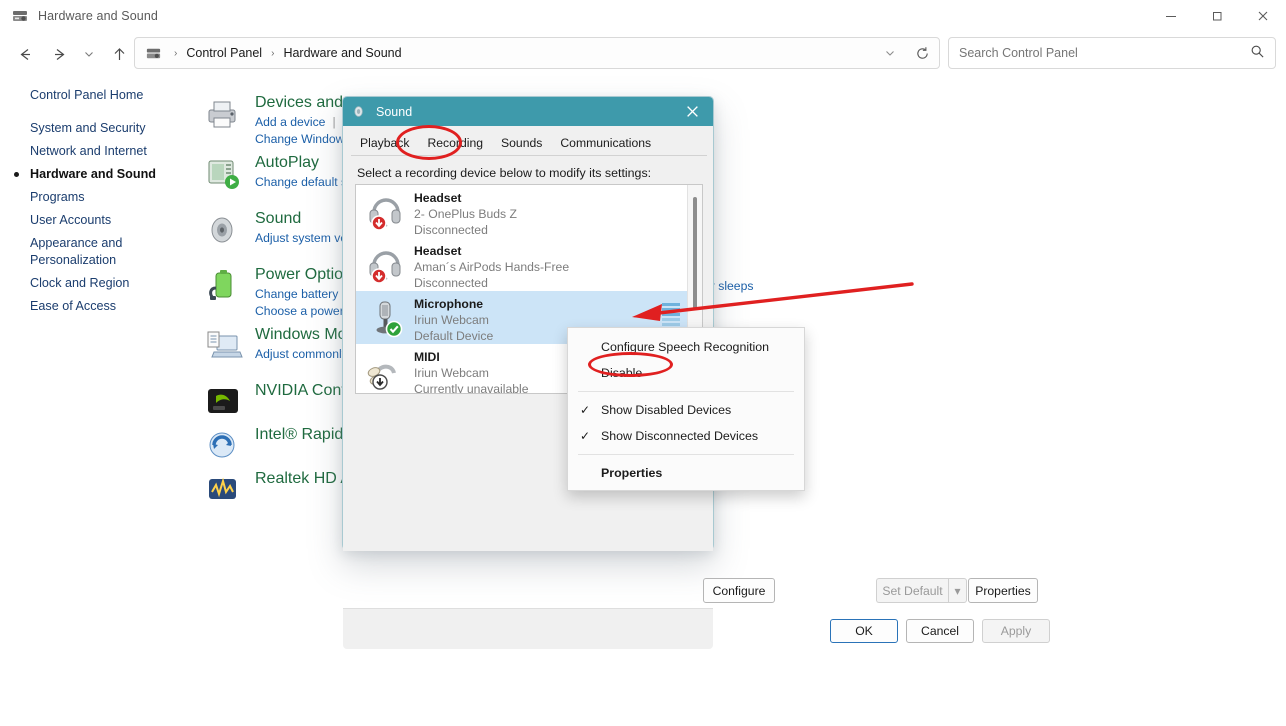 The width and height of the screenshot is (1286, 726). Describe the element at coordinates (1263, 16) in the screenshot. I see `close-button` at that location.